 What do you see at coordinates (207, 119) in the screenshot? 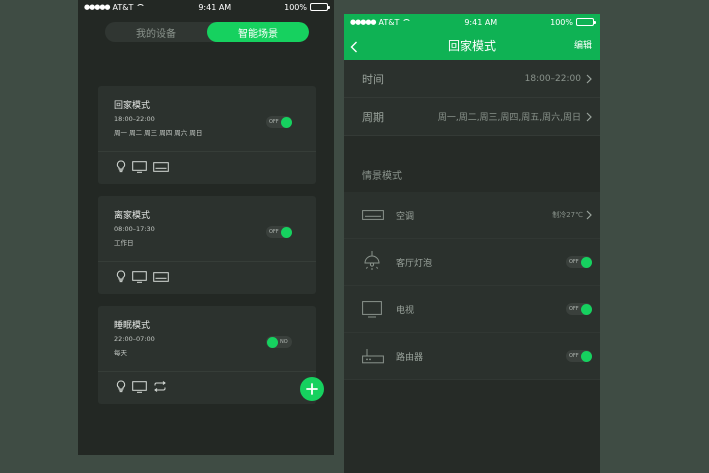
I see `scene-card-body: 回家模式 18:00–22:00 周一 周二 周三 周四 周六 周日 OFF` at bounding box center [207, 119].